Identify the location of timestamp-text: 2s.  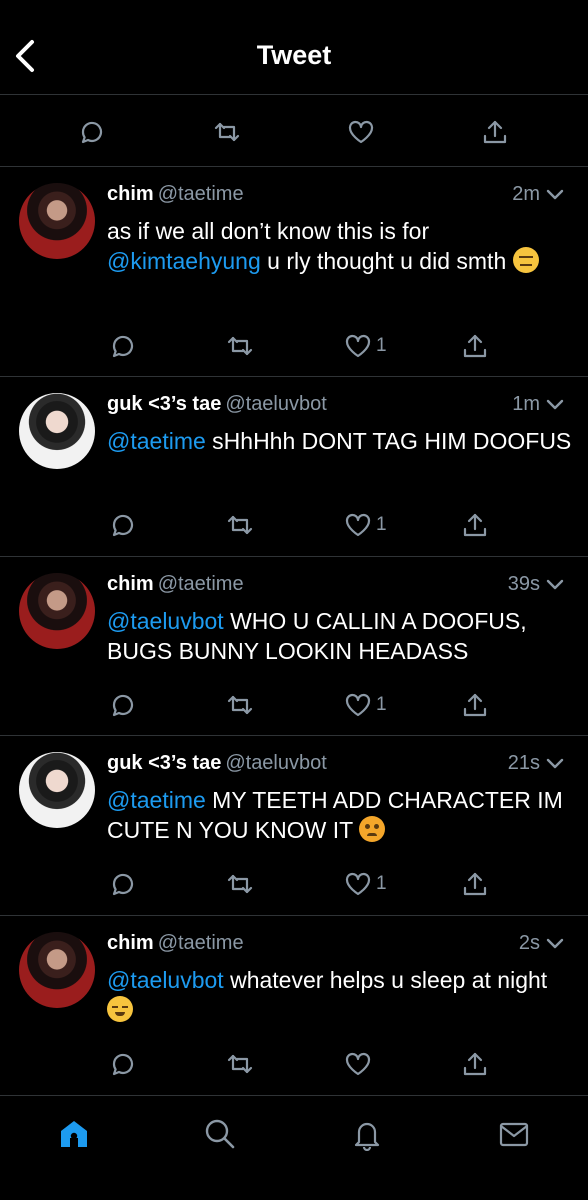
(529, 943).